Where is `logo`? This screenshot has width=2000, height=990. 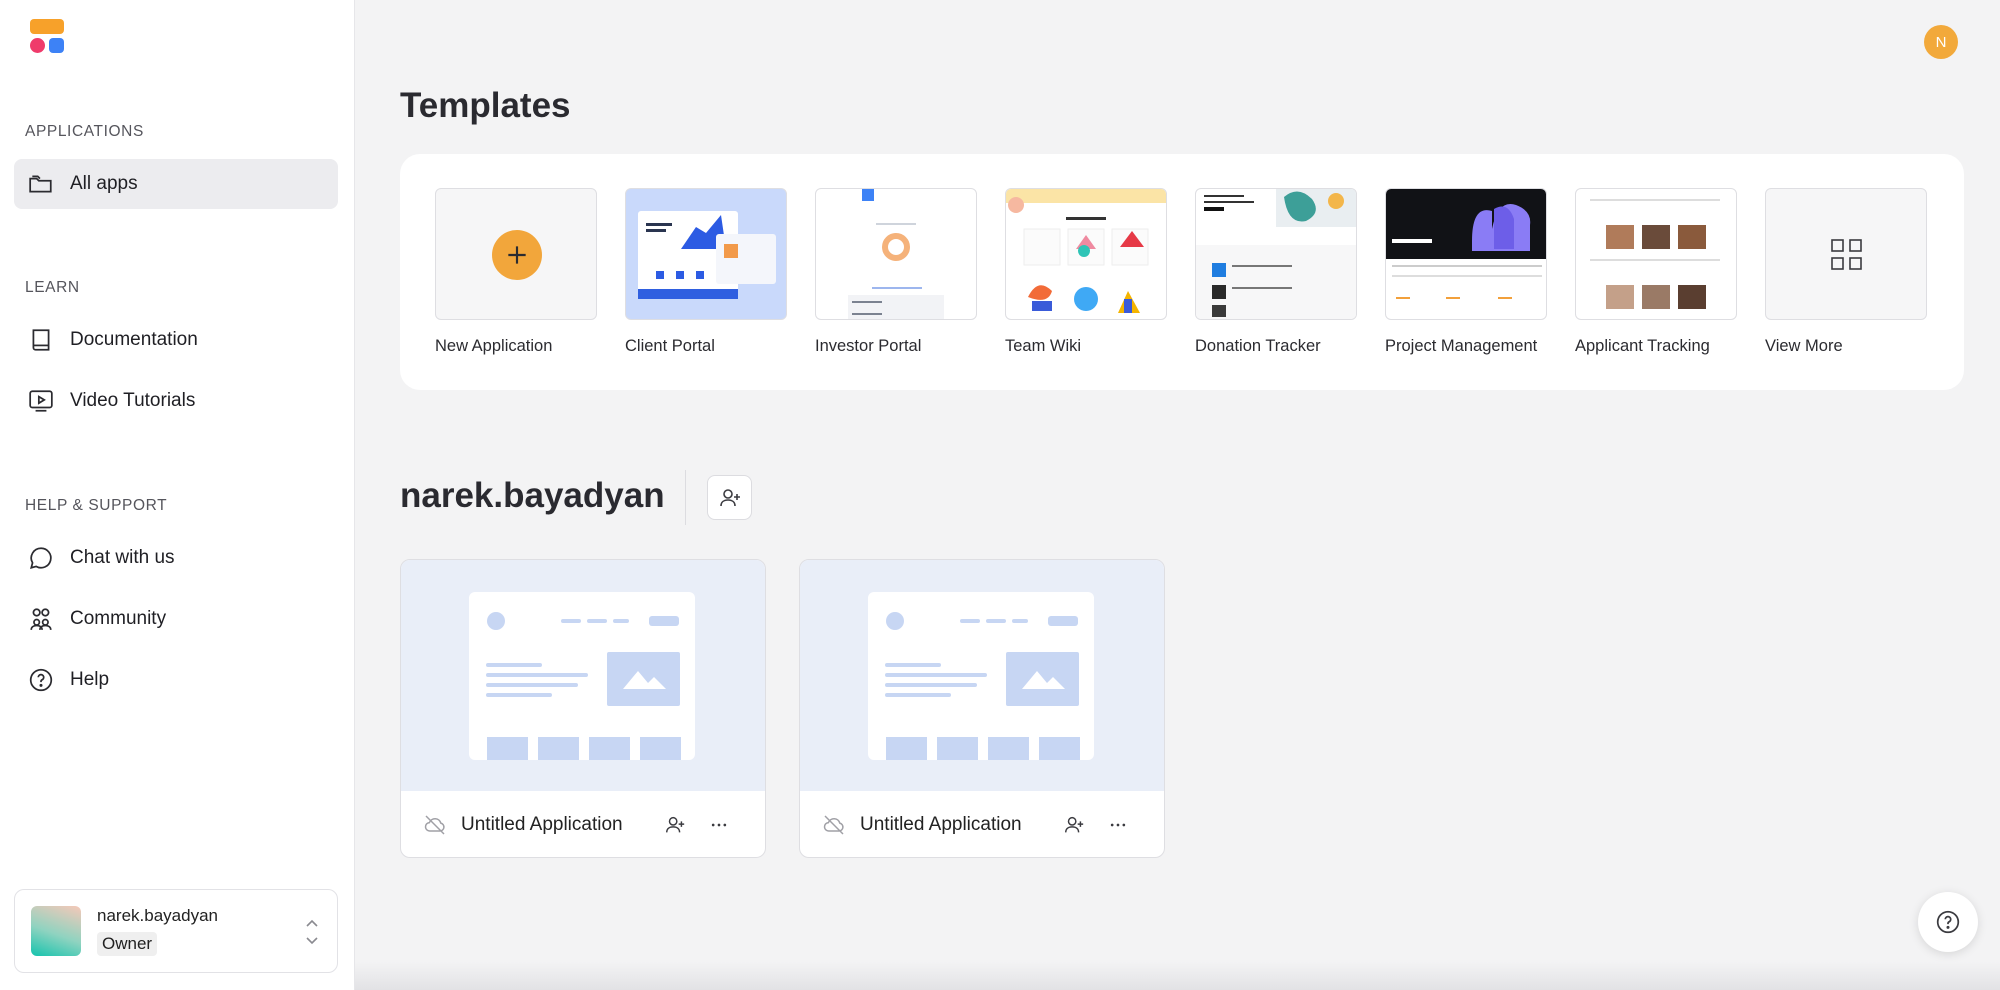 logo is located at coordinates (48, 37).